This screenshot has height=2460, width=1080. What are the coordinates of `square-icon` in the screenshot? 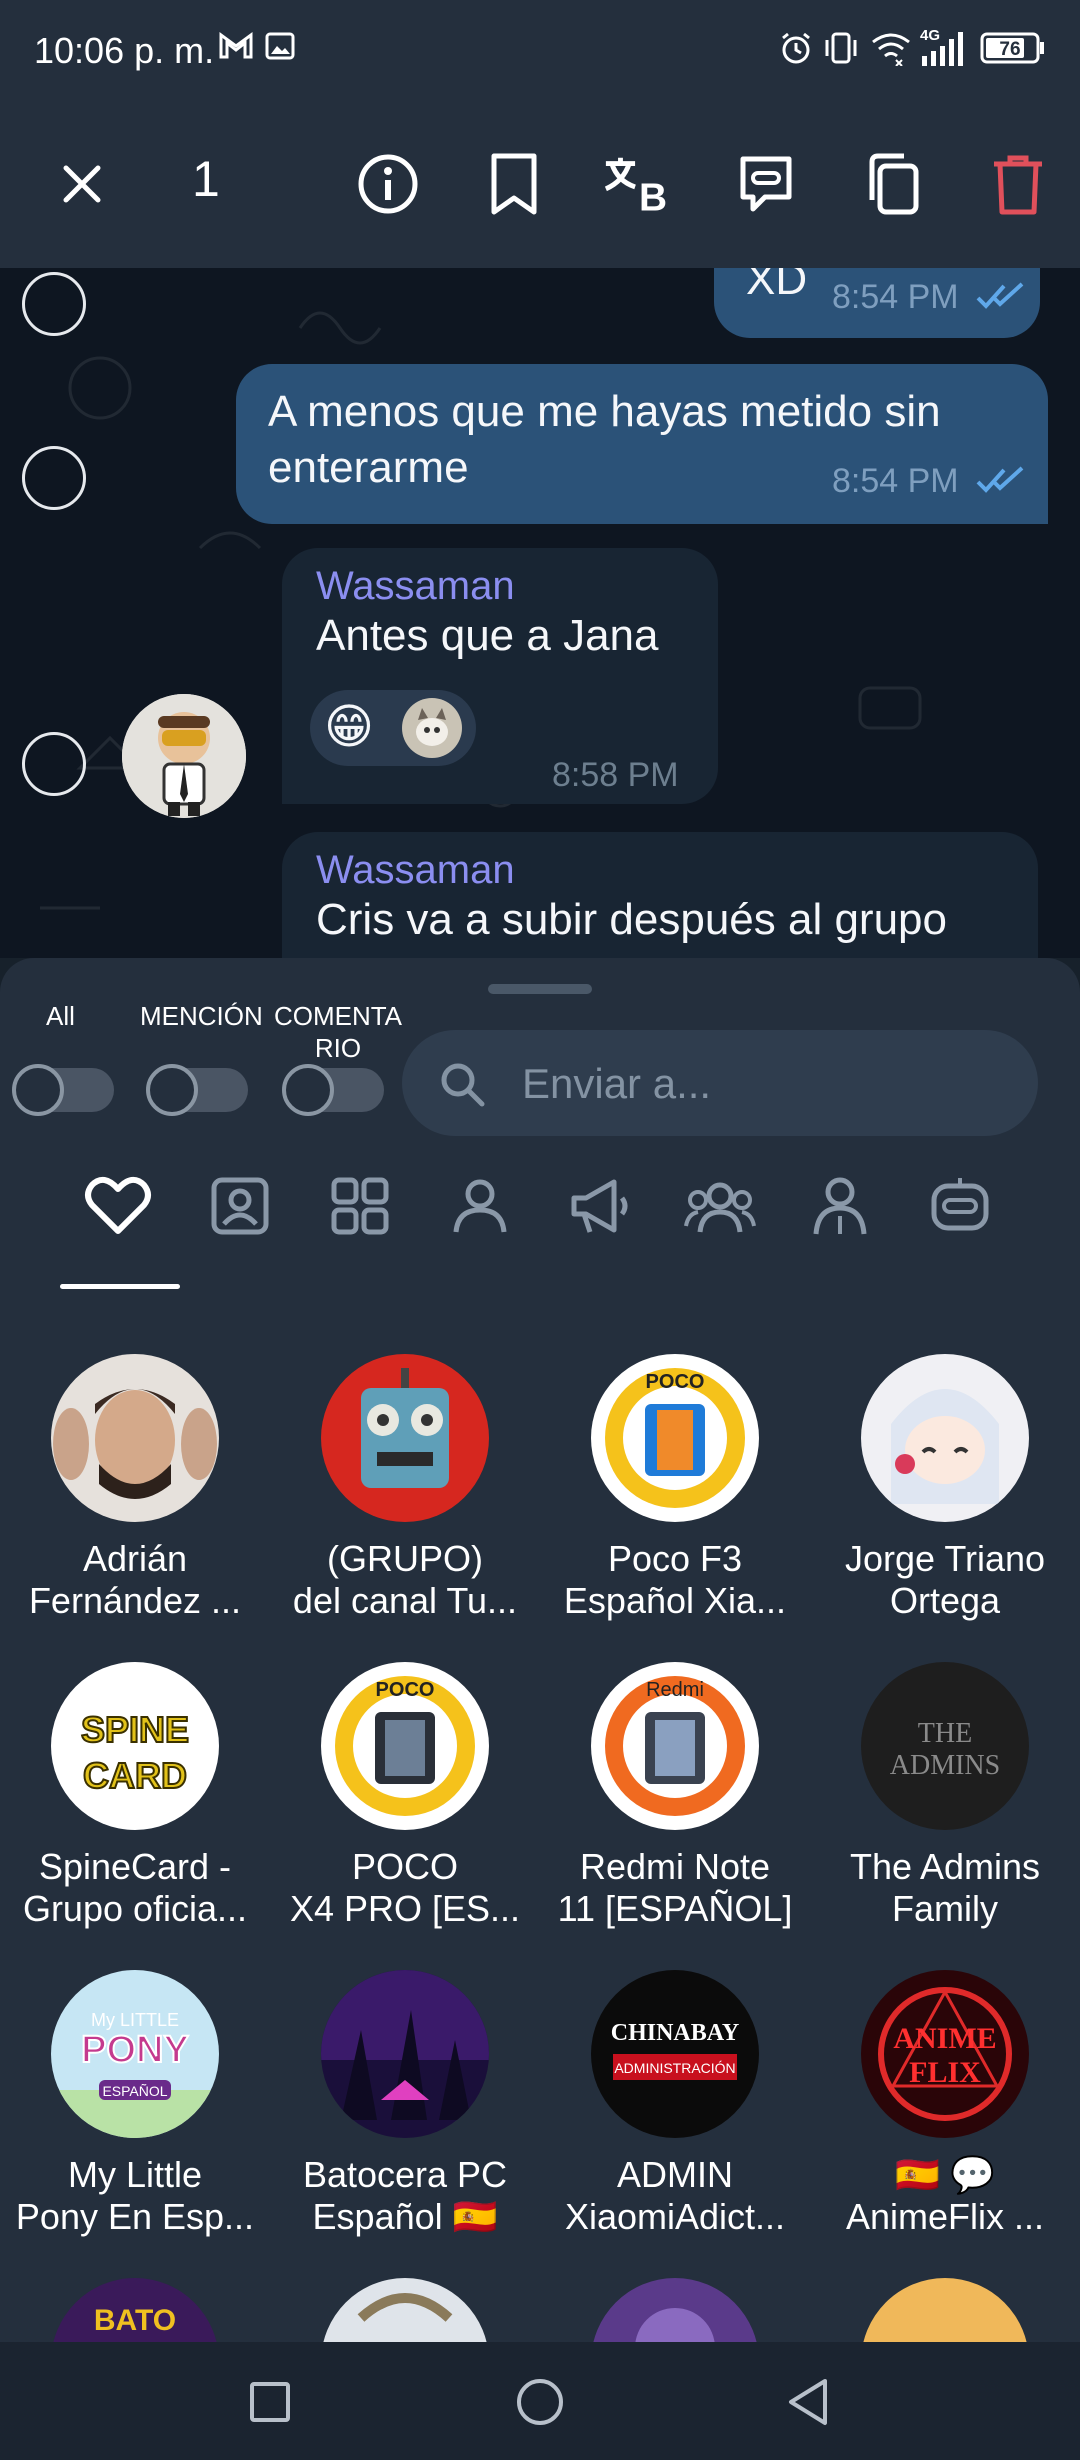 It's located at (270, 2402).